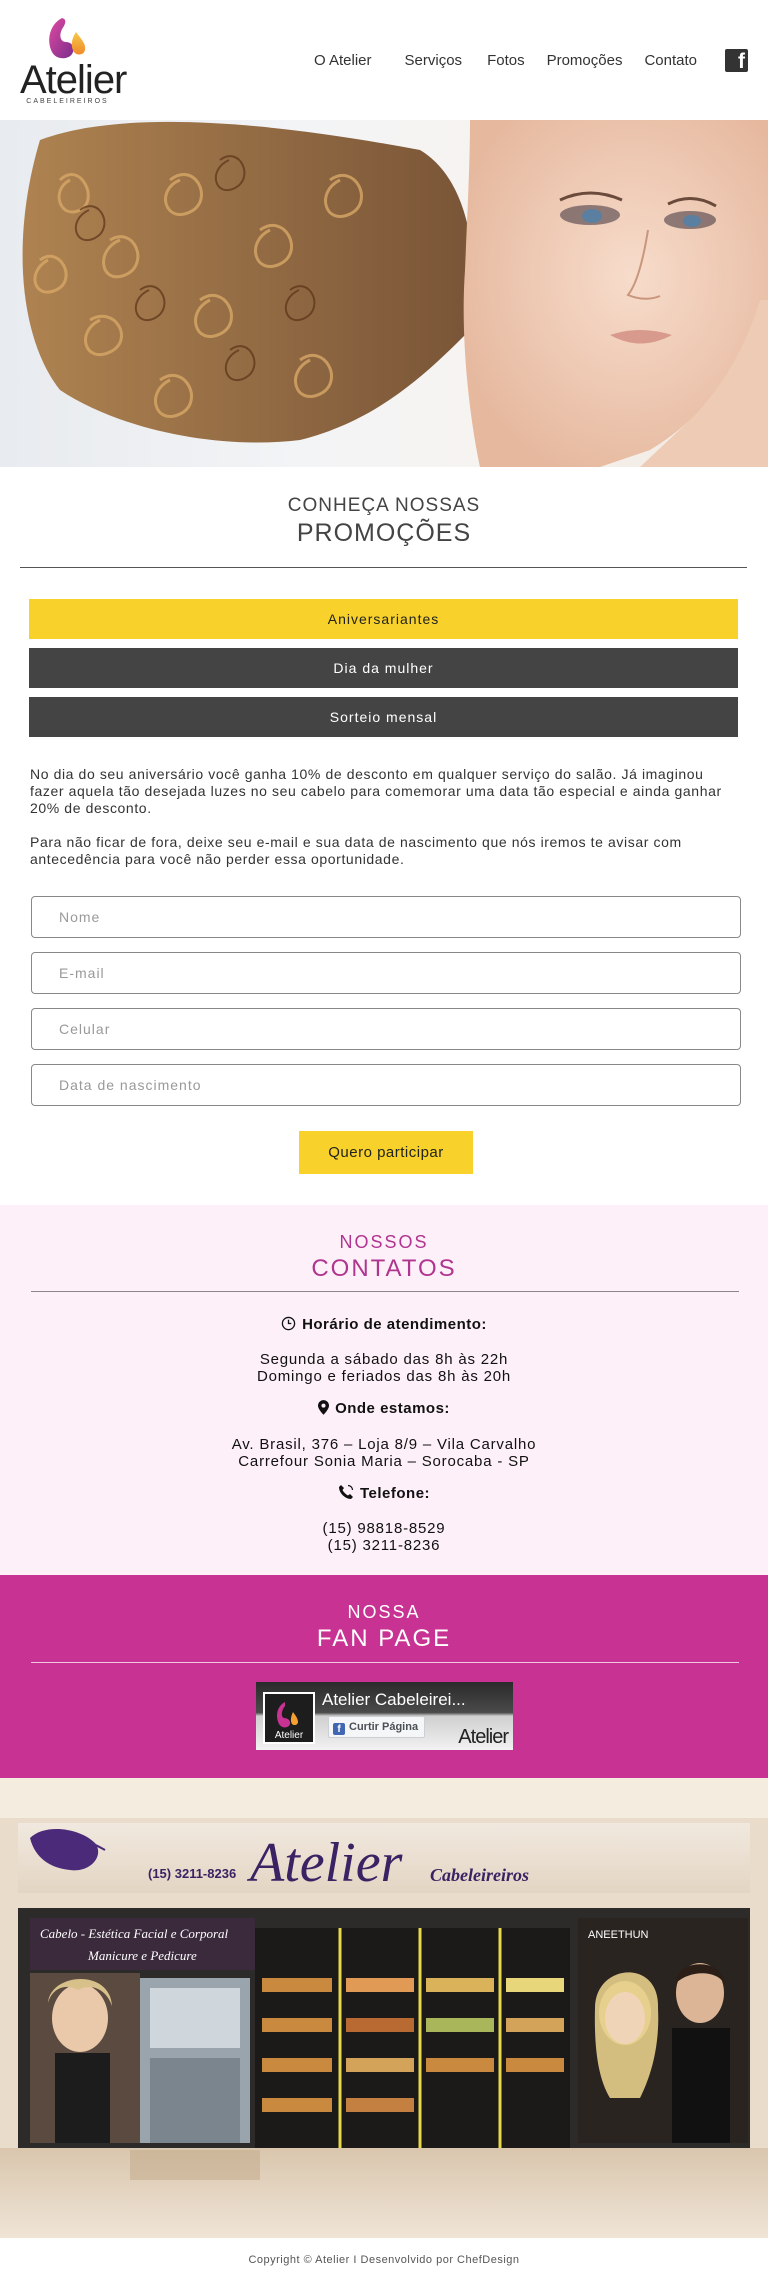 The image size is (768, 2282). I want to click on email-input, so click(386, 973).